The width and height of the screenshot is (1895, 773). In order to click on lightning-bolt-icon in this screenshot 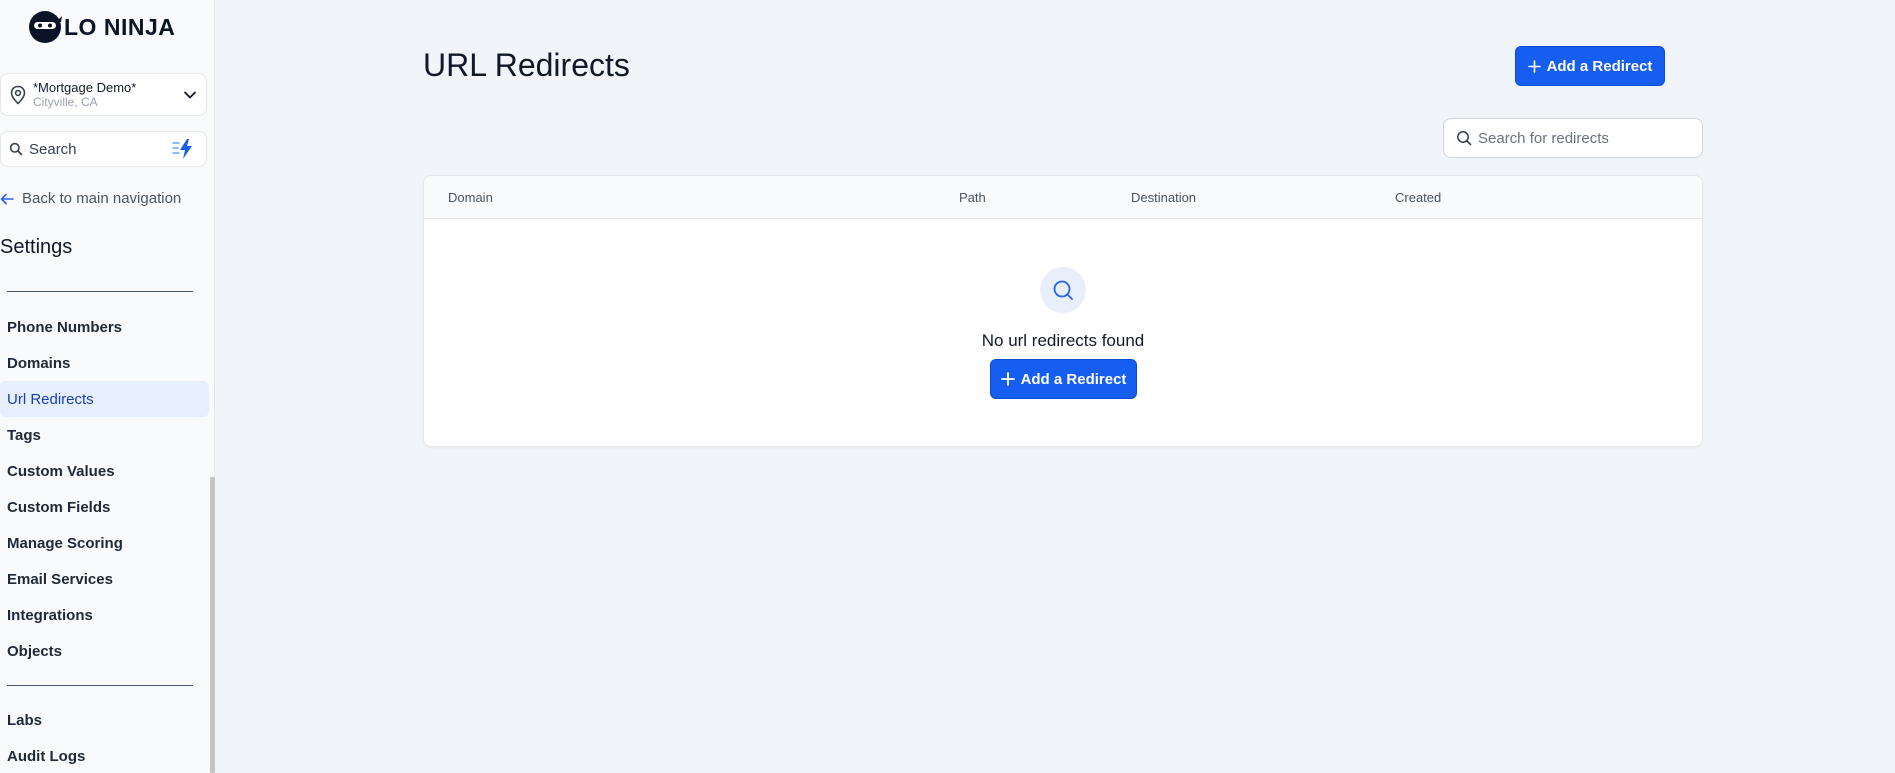, I will do `click(182, 149)`.